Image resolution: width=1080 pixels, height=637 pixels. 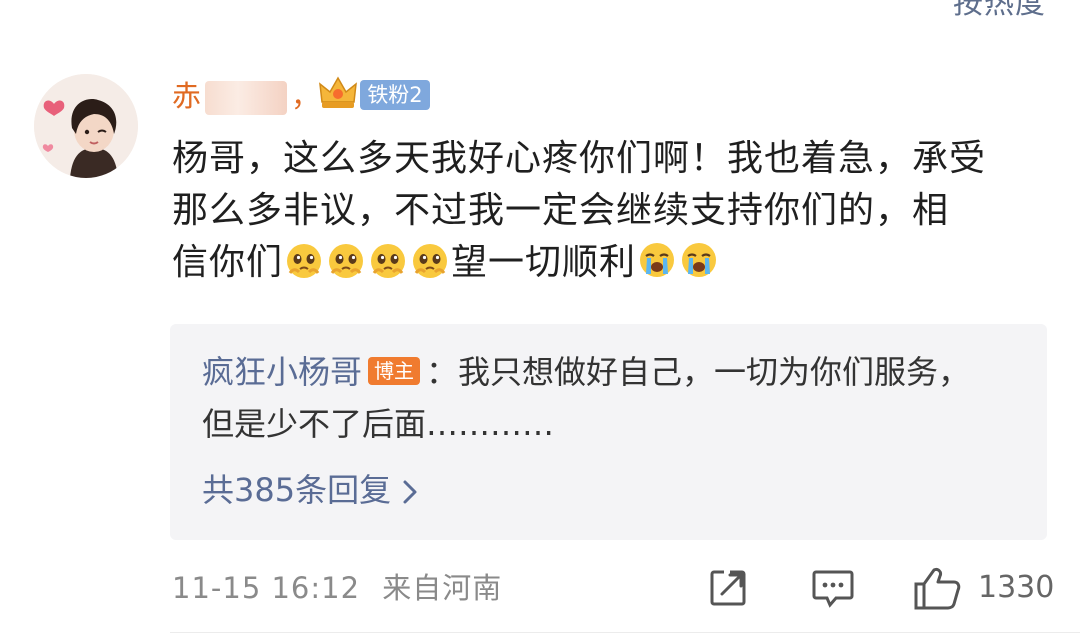 I want to click on comment-icon, so click(x=833, y=588).